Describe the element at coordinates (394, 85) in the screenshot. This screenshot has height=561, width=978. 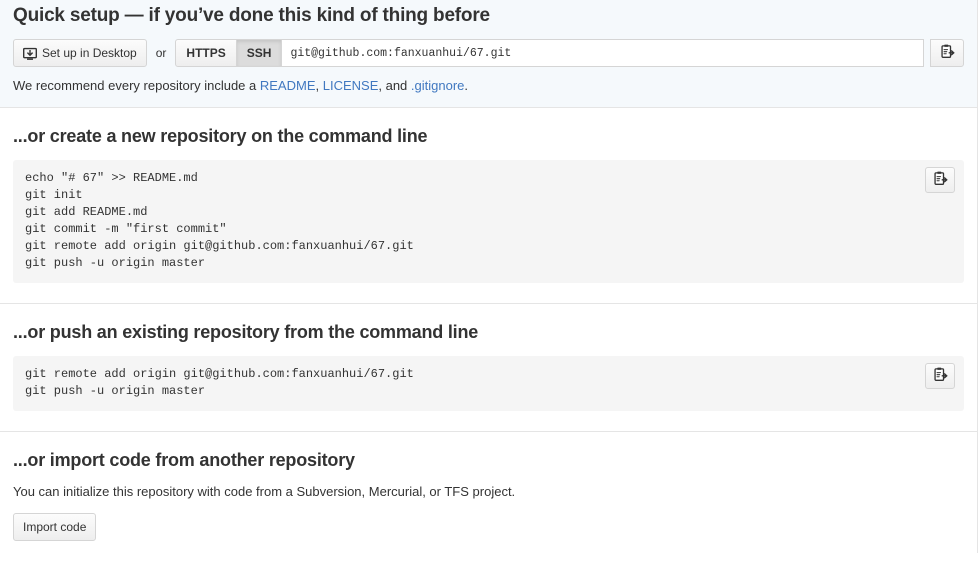
I see `recommend-separator-2: , and` at that location.